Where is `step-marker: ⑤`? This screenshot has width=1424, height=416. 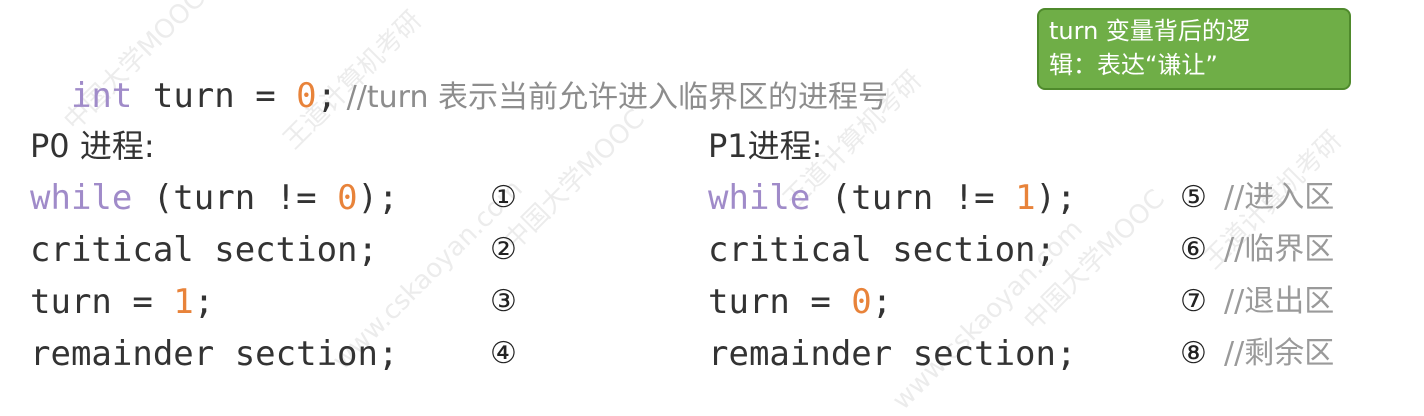 step-marker: ⑤ is located at coordinates (1193, 197).